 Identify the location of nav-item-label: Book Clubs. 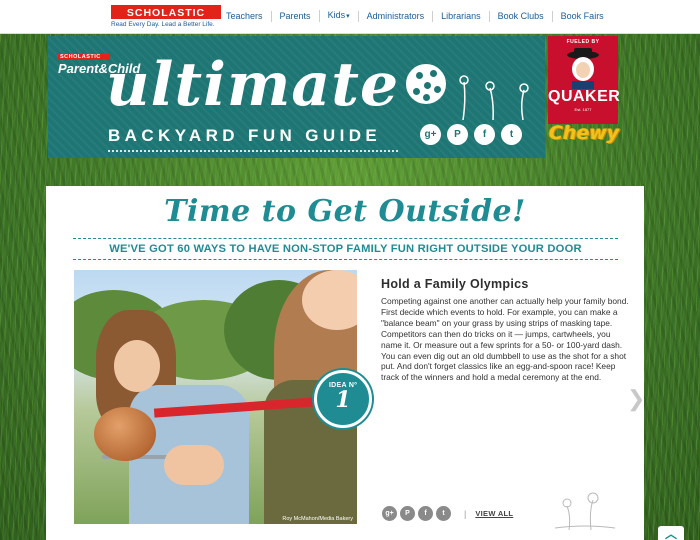
(520, 15).